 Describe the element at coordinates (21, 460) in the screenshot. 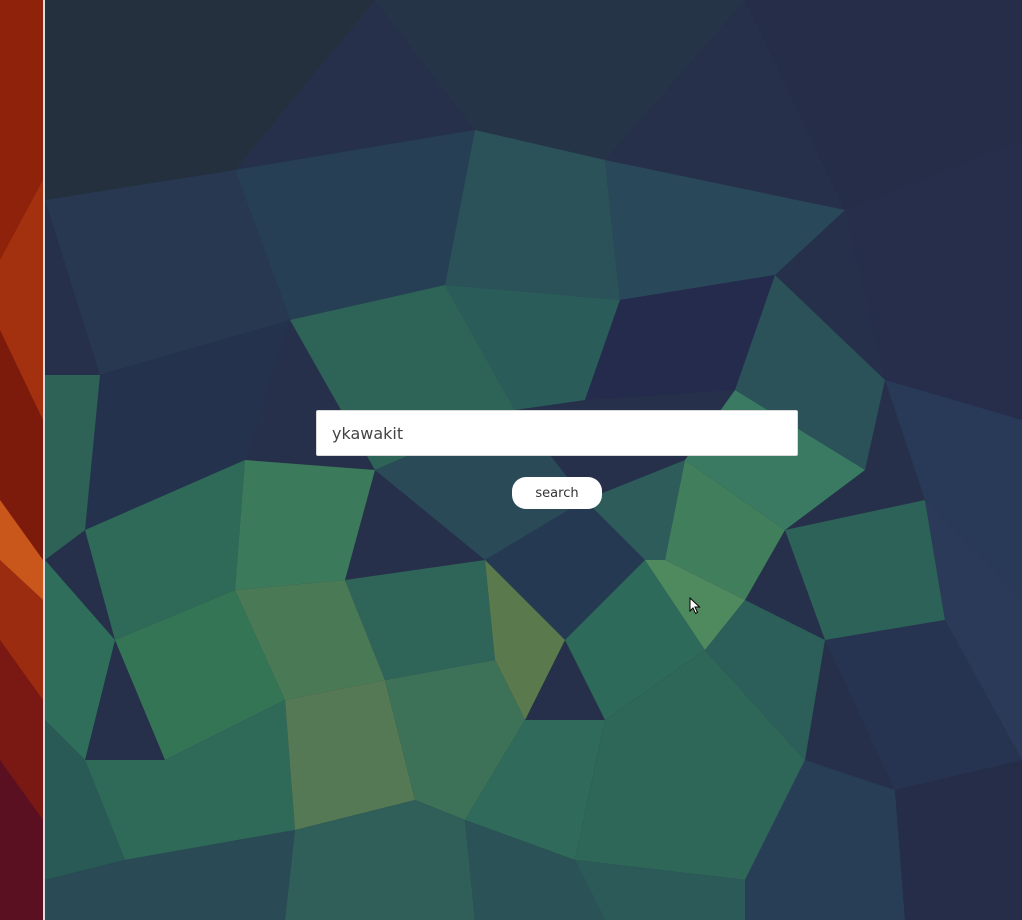

I see `desktop-wallpaper-edge` at that location.